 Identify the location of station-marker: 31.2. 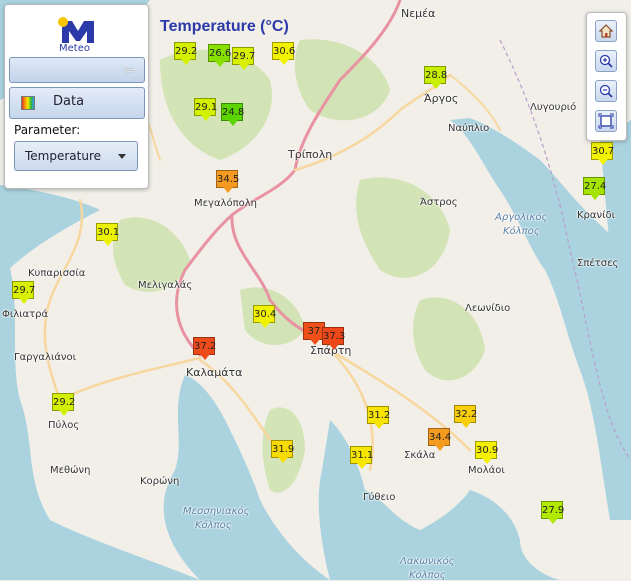
(378, 417).